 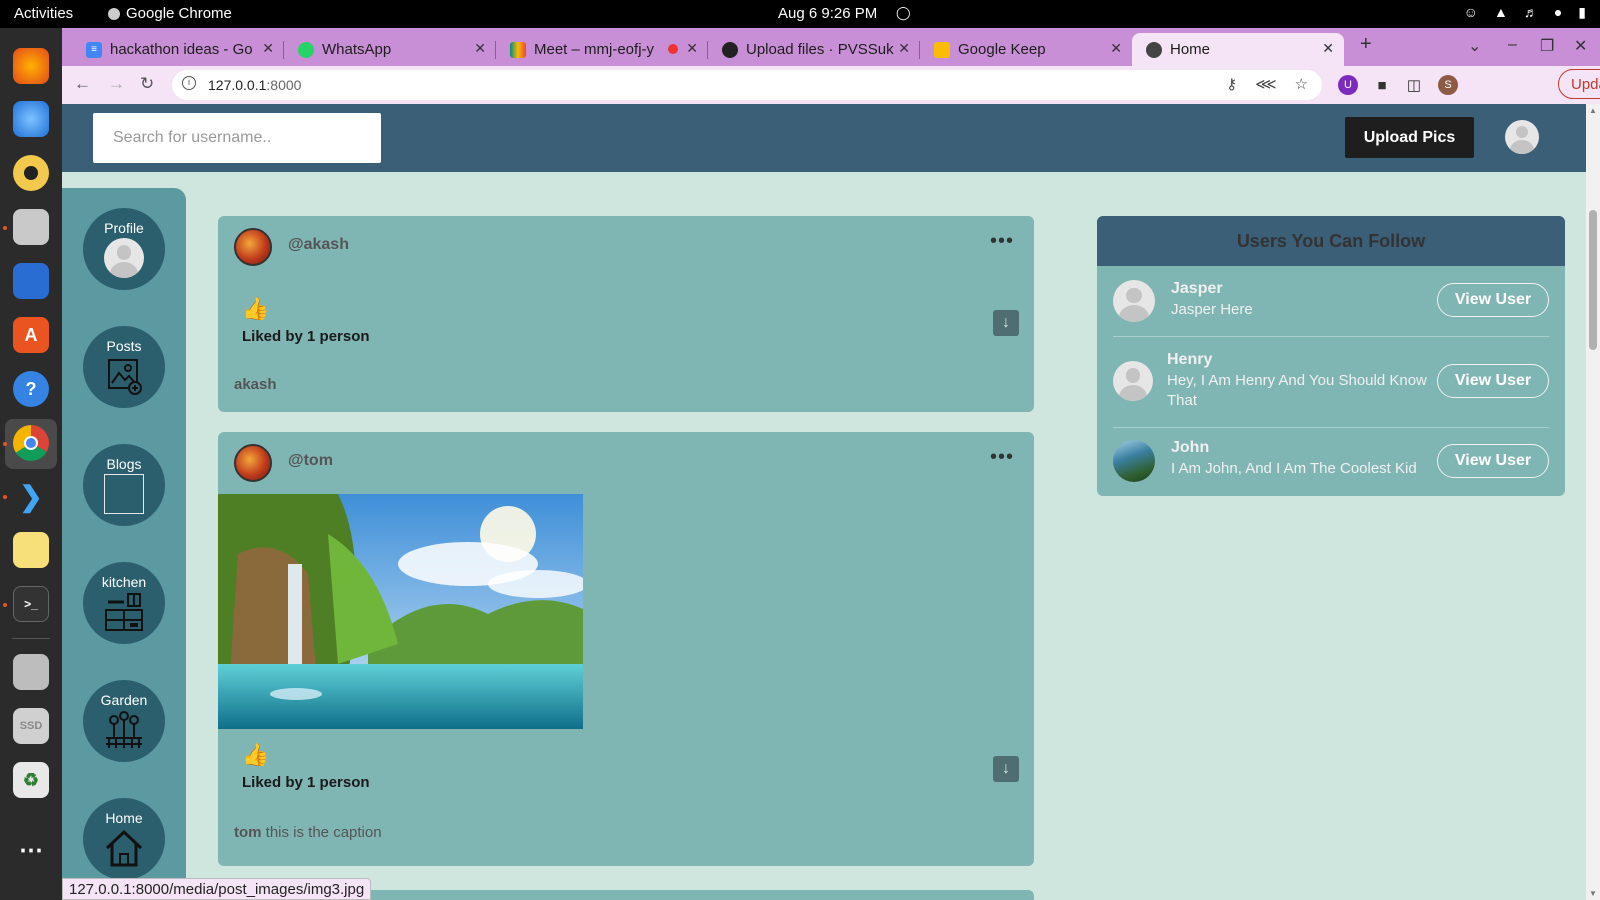 I want to click on menu-item-garden: Garden, so click(x=124, y=721).